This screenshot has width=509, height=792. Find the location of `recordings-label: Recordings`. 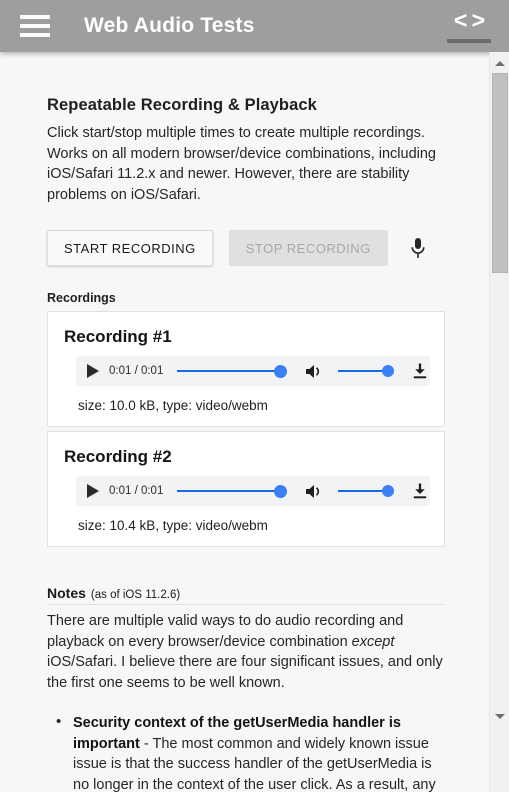

recordings-label: Recordings is located at coordinates (81, 298).